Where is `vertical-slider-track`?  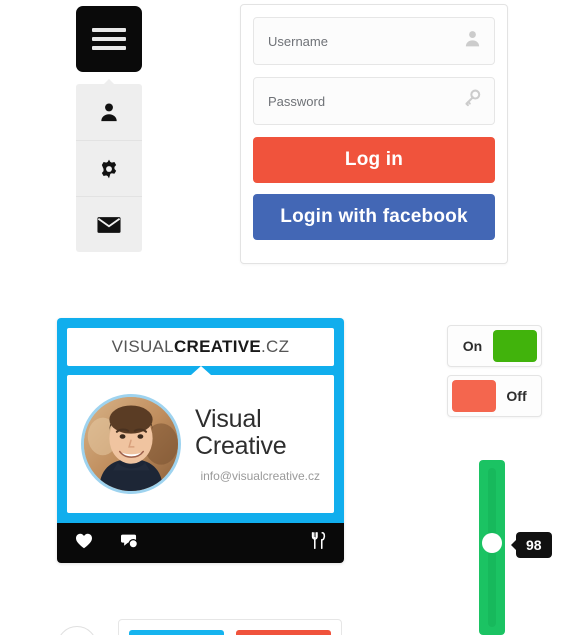
vertical-slider-track is located at coordinates (492, 547).